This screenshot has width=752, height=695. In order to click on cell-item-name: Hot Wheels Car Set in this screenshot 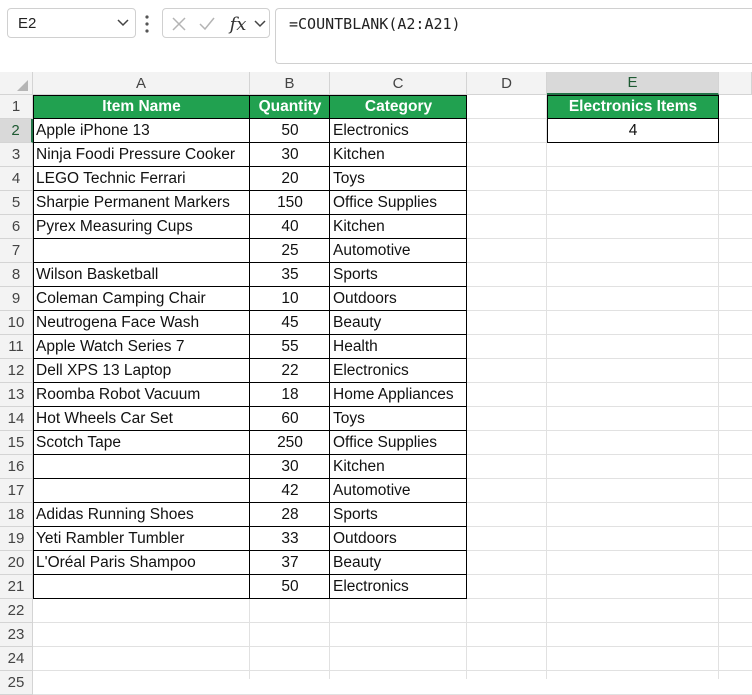, I will do `click(141, 419)`.